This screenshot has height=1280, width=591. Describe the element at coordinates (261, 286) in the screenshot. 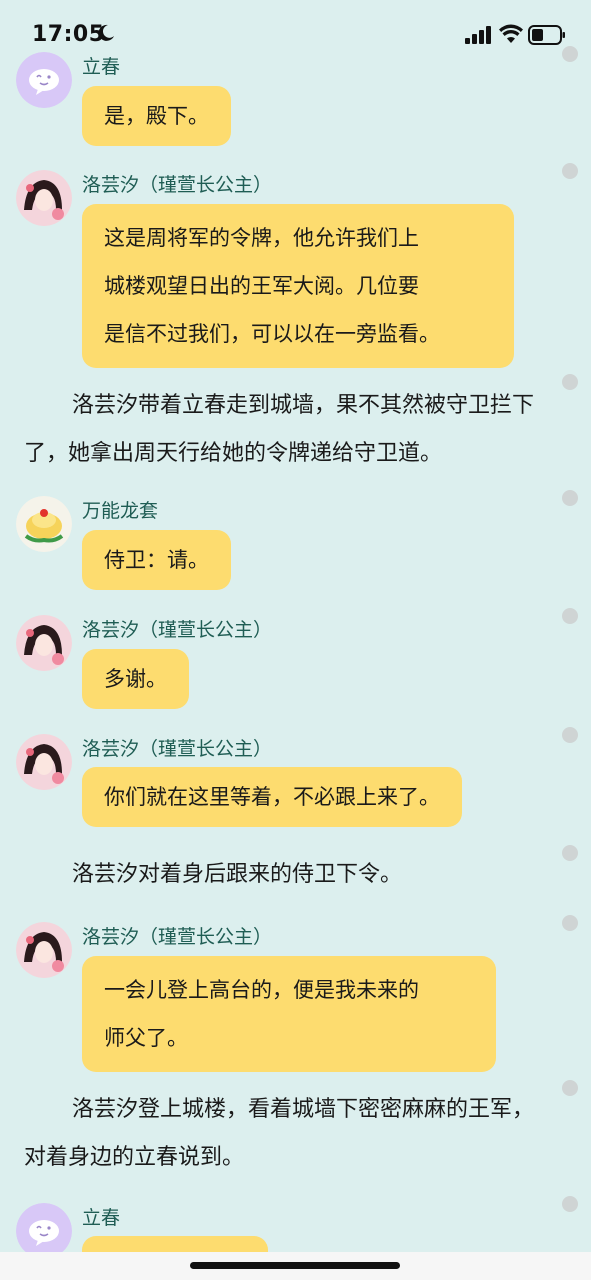

I see `bubble-line: 城楼观望日出的王军大阅。几位要` at that location.